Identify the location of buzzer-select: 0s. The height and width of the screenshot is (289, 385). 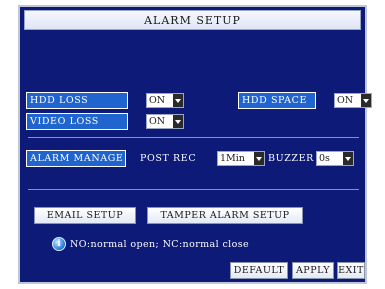
(335, 158).